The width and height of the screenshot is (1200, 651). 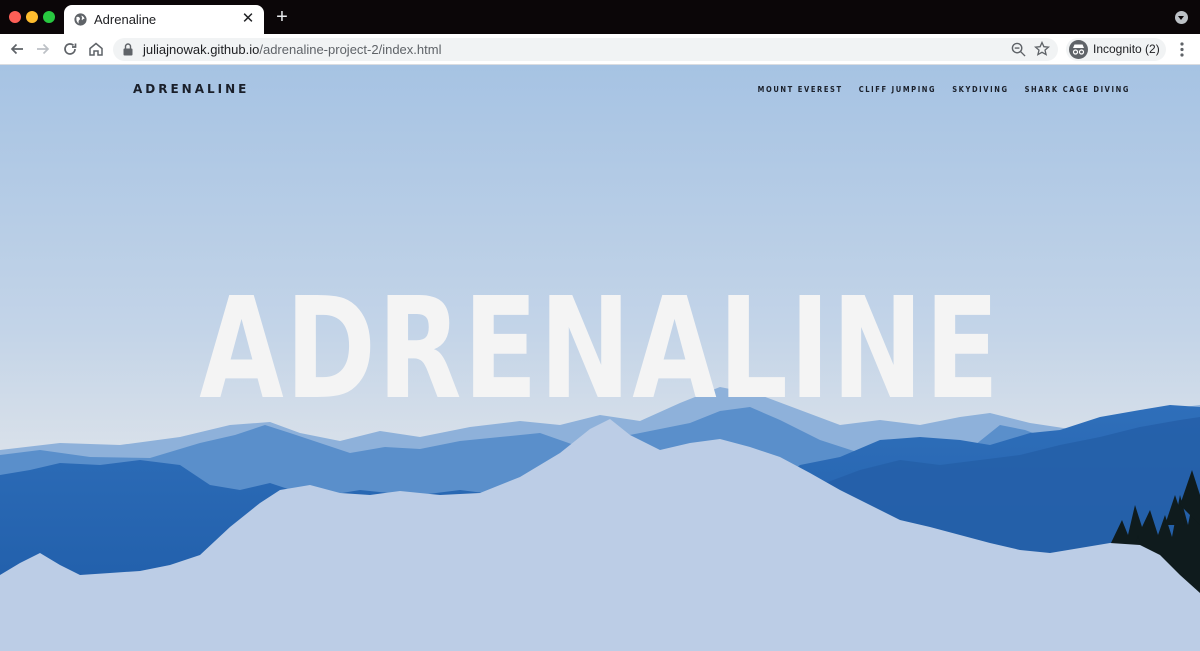 I want to click on tab-title: Adrenaline, so click(x=125, y=19).